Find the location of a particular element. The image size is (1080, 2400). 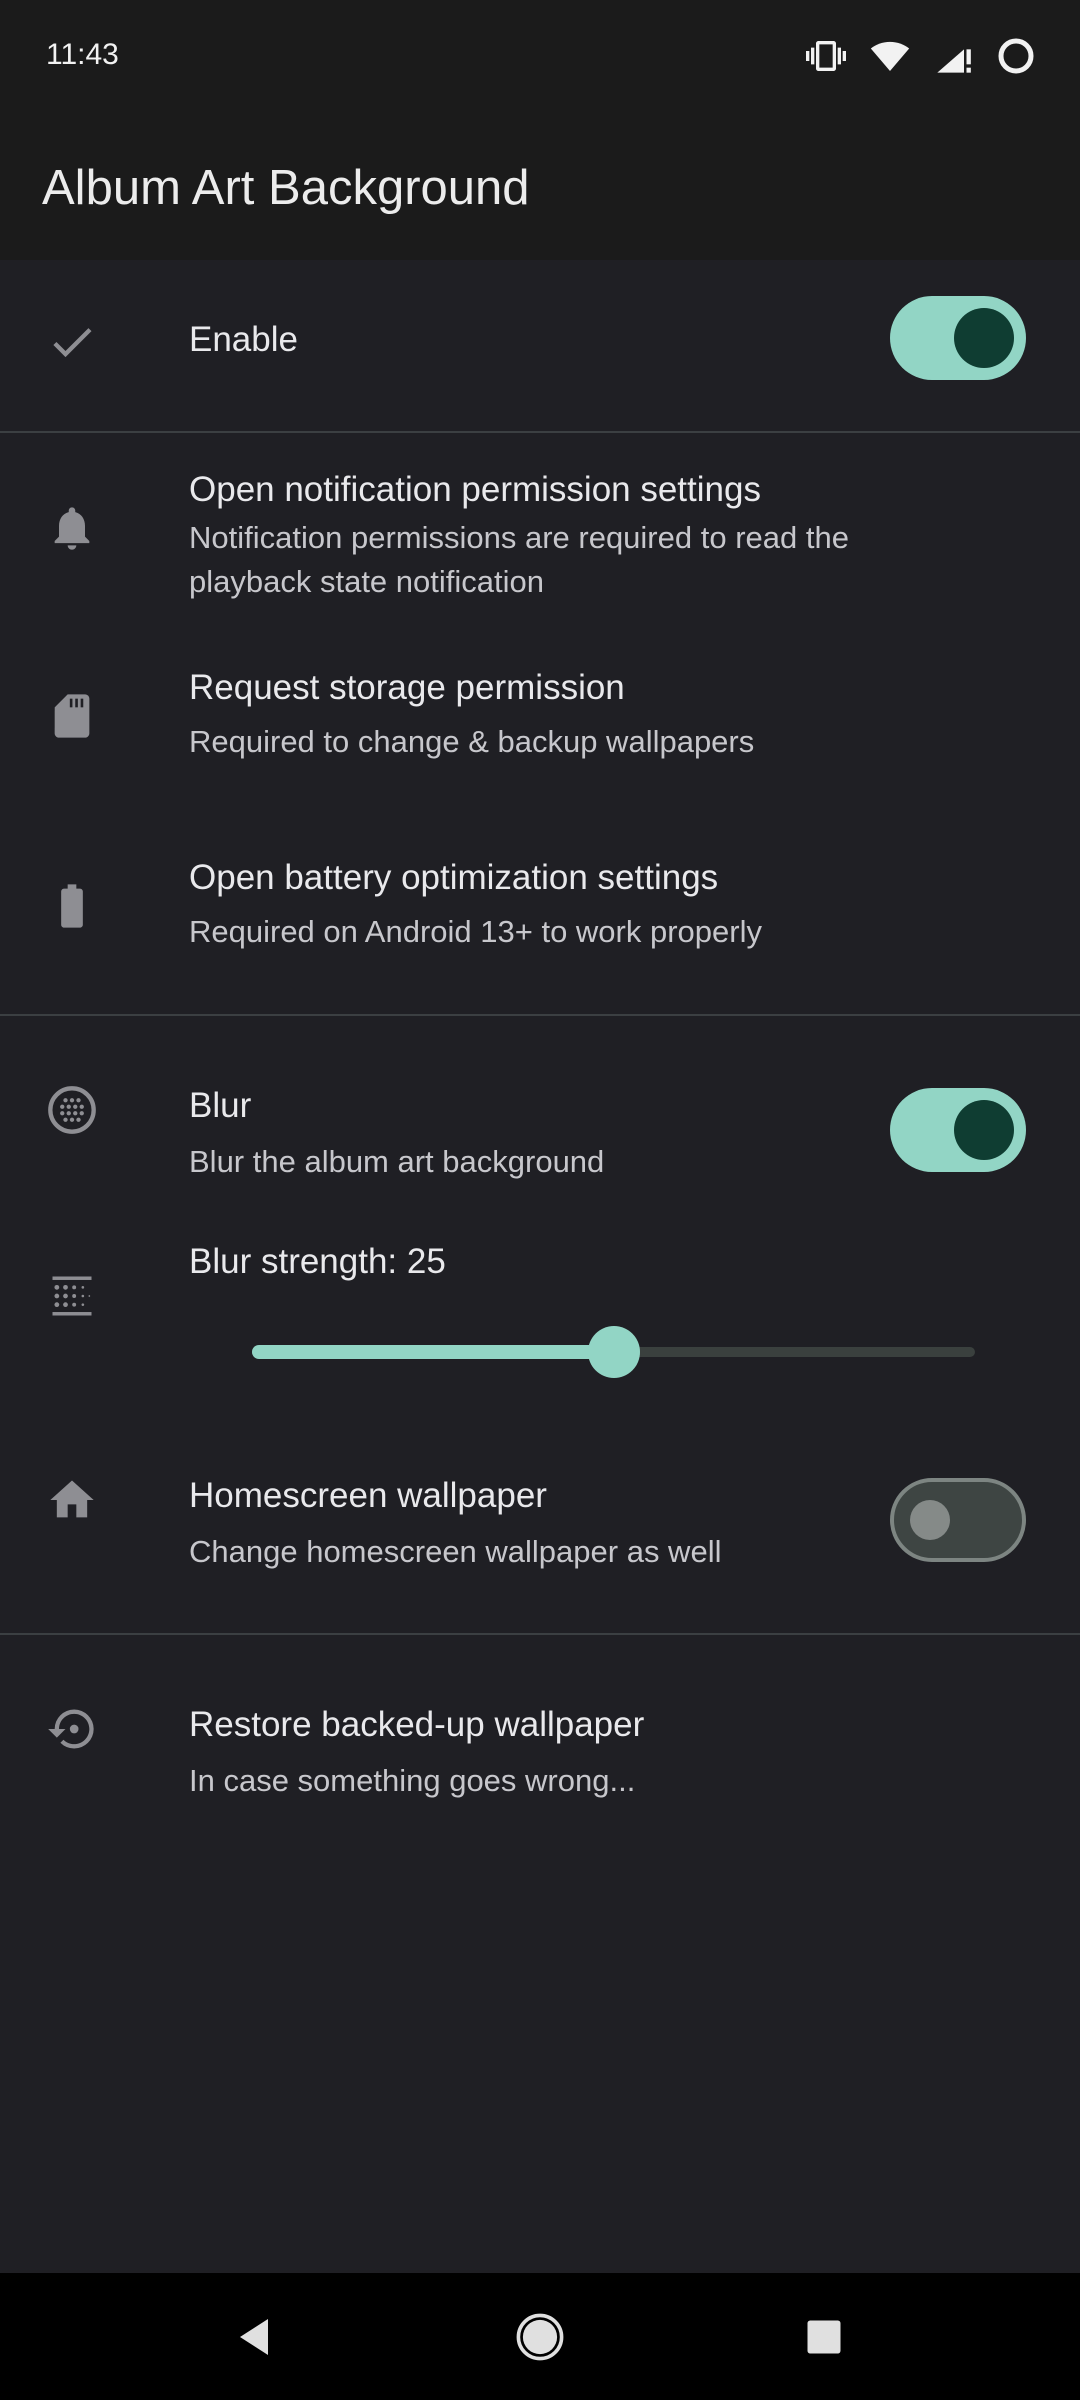

sd-card-icon is located at coordinates (72, 716).